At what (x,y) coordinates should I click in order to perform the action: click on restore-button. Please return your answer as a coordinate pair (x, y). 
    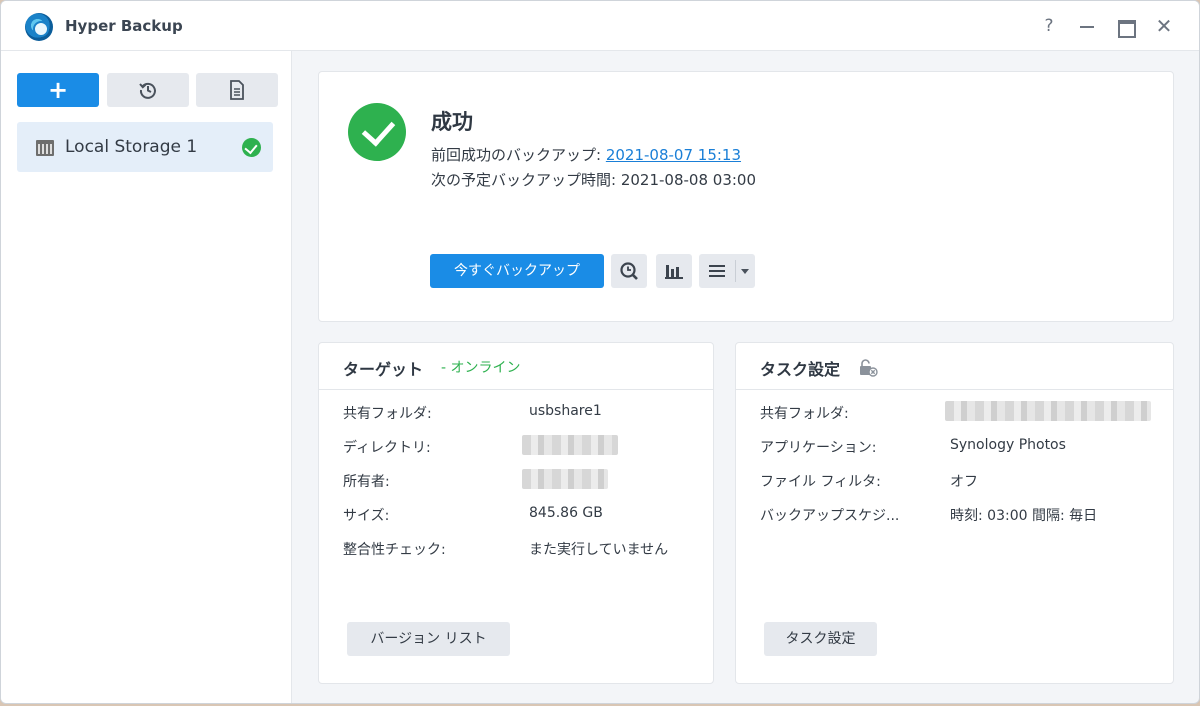
    Looking at the image, I should click on (148, 90).